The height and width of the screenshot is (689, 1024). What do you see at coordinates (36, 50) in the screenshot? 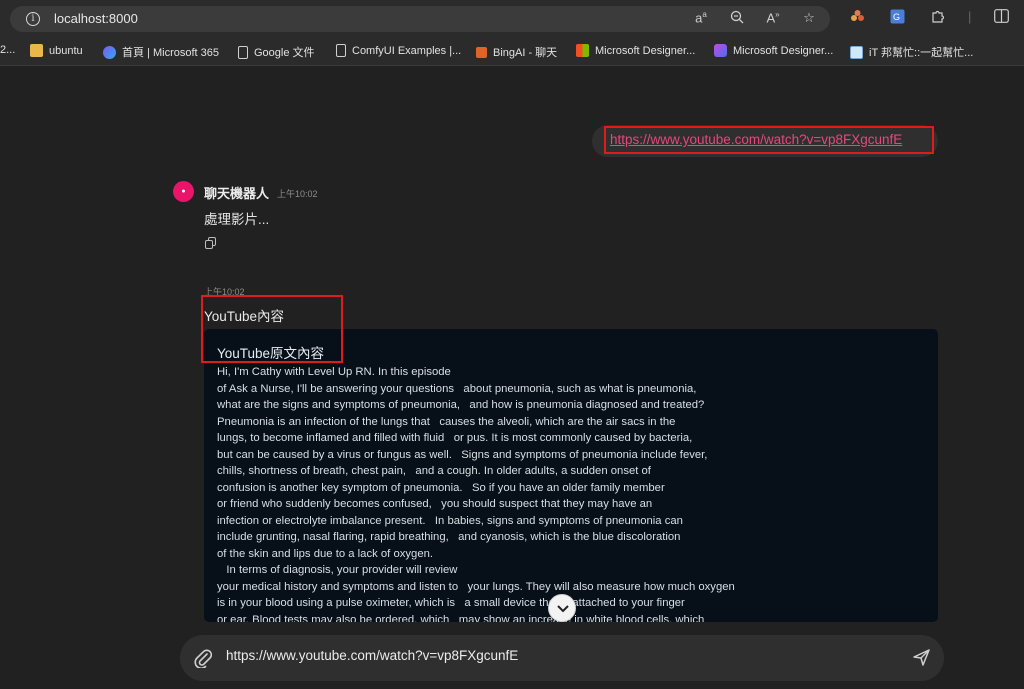
I see `folder-icon` at bounding box center [36, 50].